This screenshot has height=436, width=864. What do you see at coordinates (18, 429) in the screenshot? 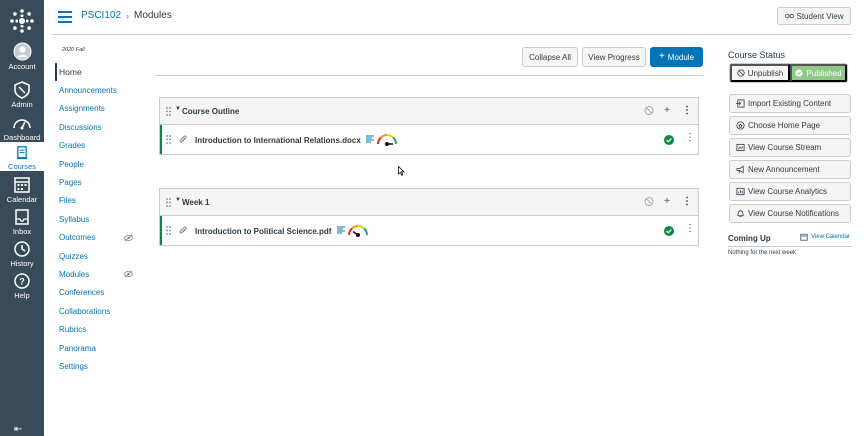
I see `collapse-nav-icon: ⇤` at bounding box center [18, 429].